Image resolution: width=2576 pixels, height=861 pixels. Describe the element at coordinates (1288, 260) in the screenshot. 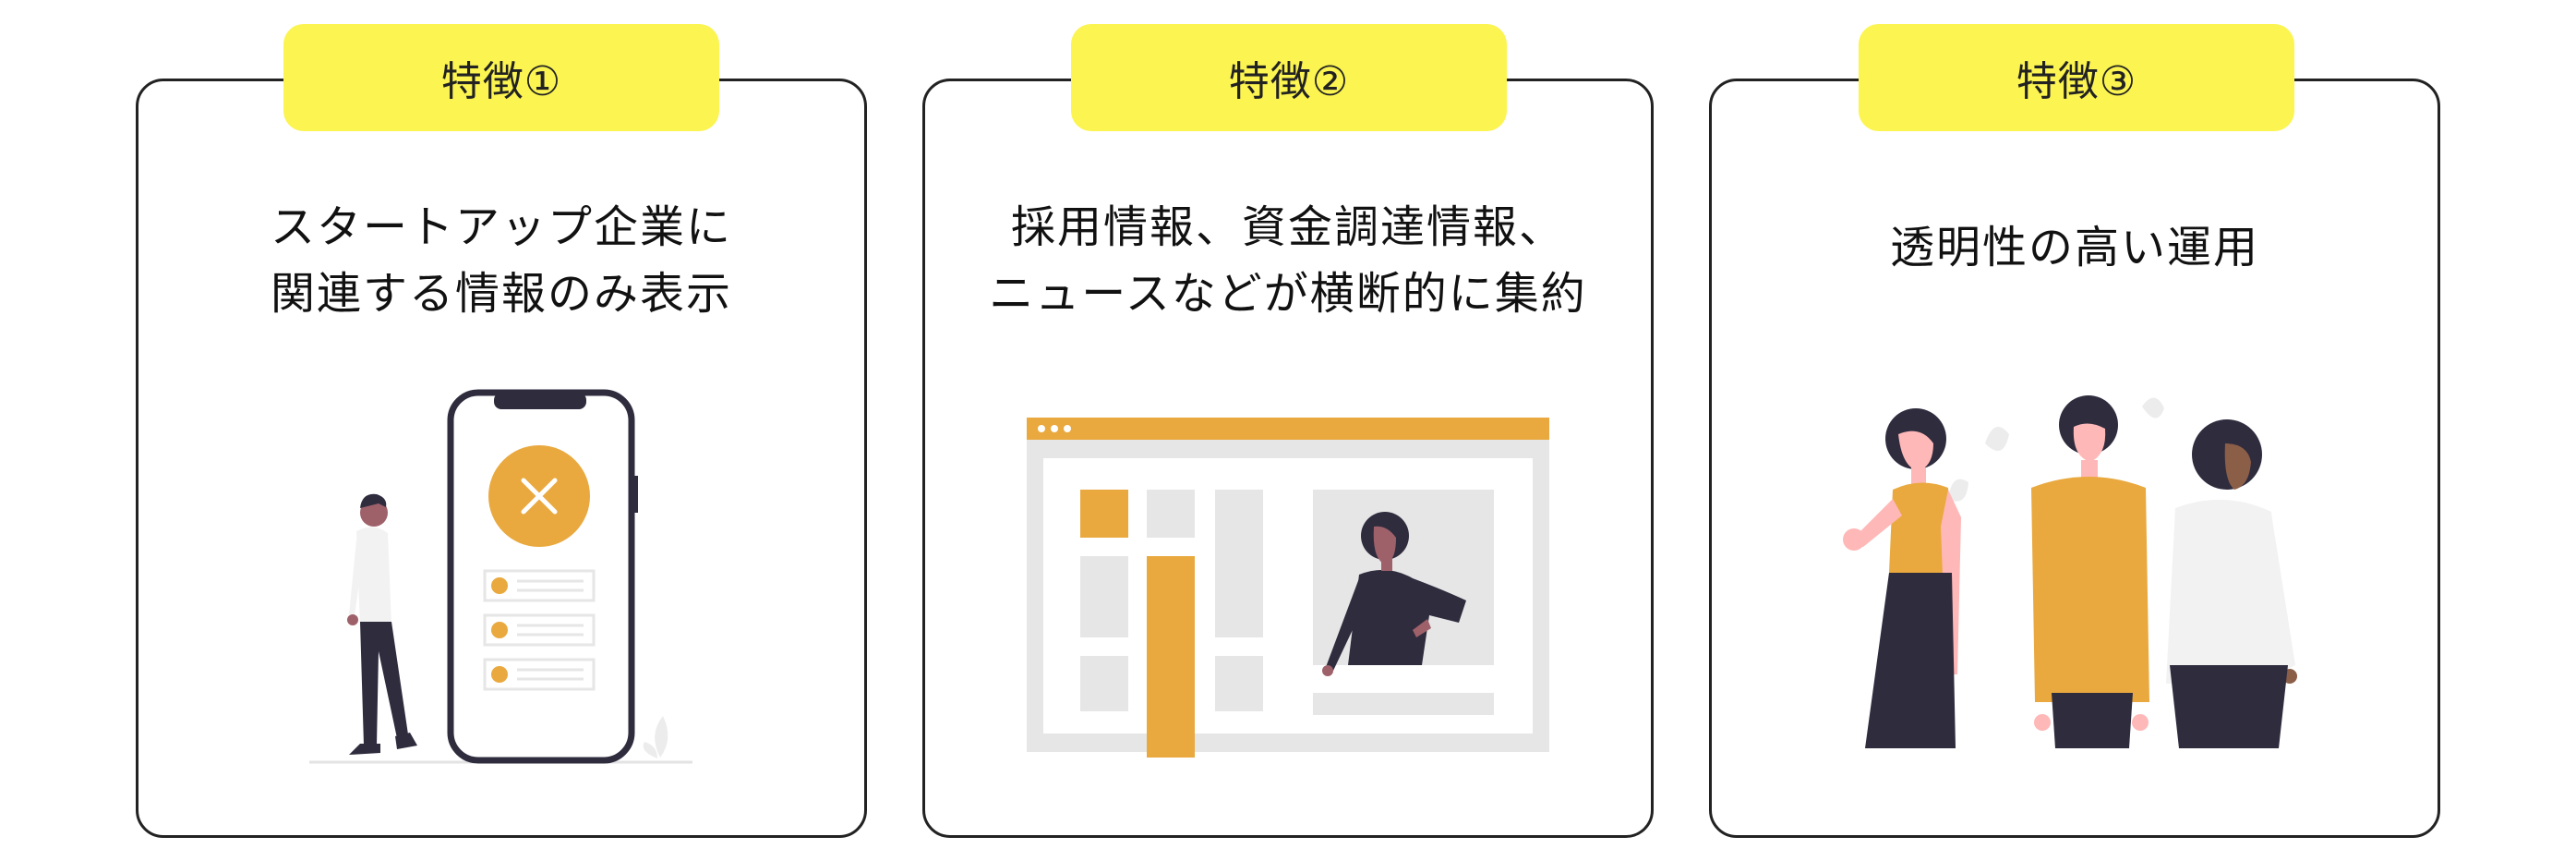

I see `feature-headline-2: 採用情報、資金調達情報、 ニュースなどが横断的に集約` at that location.